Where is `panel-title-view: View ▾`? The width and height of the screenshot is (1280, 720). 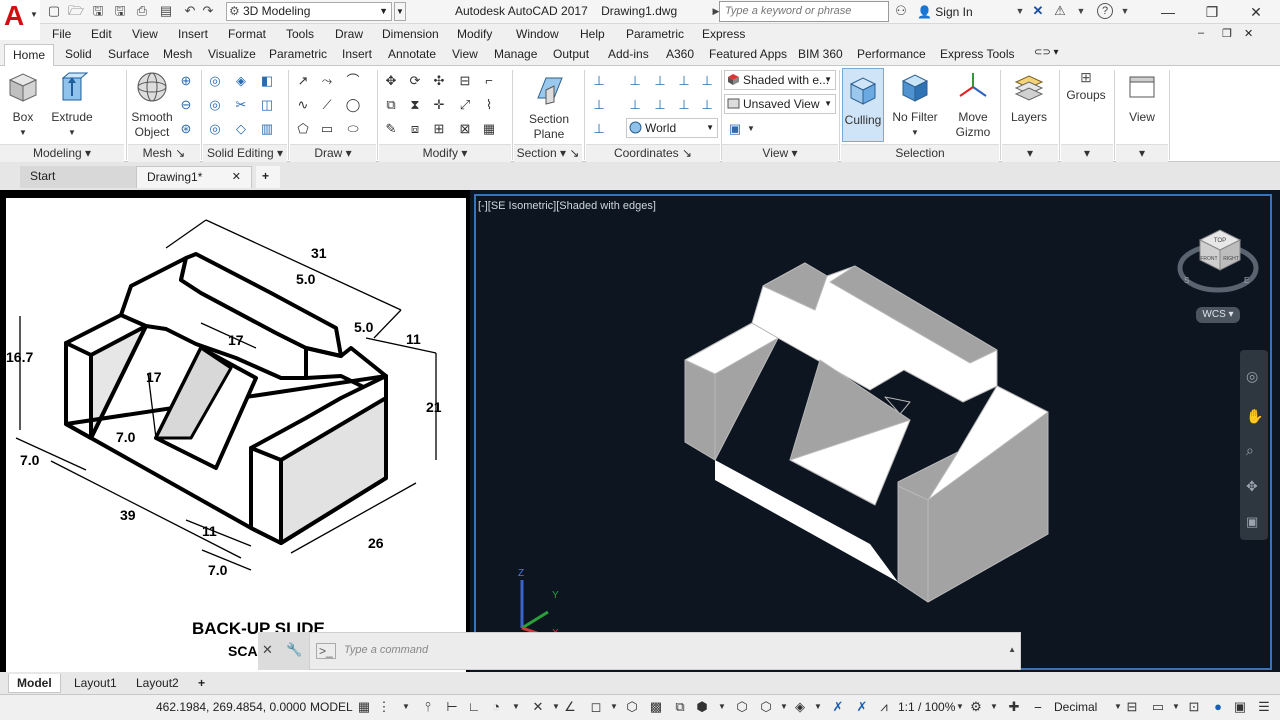 panel-title-view: View ▾ is located at coordinates (780, 153).